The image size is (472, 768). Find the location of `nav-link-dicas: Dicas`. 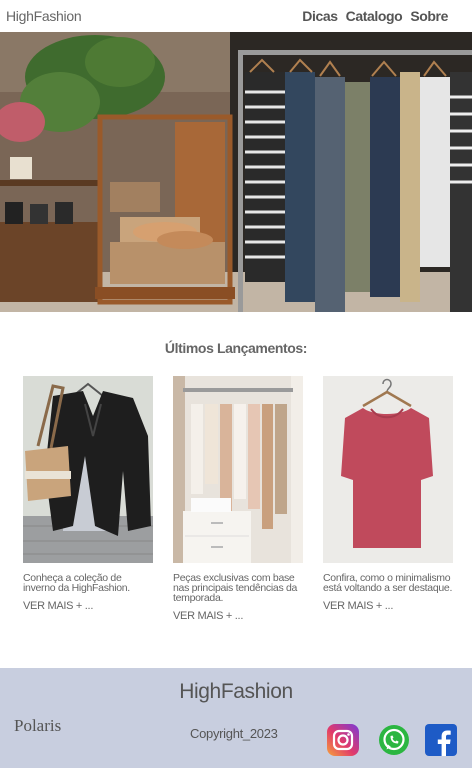

nav-link-dicas: Dicas is located at coordinates (320, 16).